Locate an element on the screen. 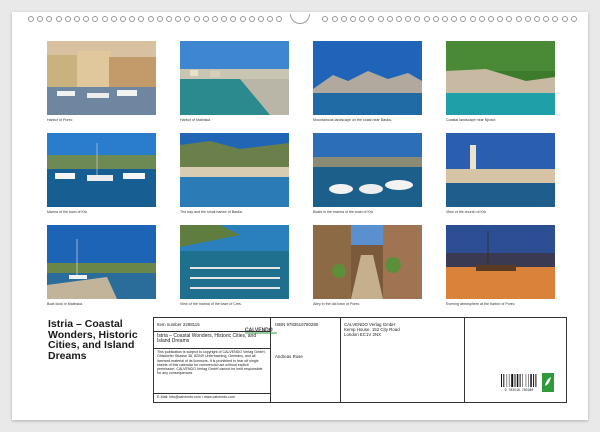  photo-bay-baska is located at coordinates (234, 170).